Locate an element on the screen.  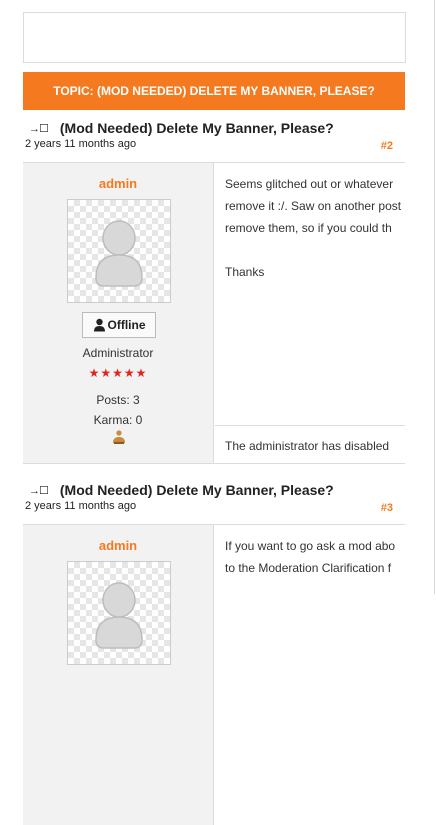
status-badge: Offline is located at coordinates (119, 325).